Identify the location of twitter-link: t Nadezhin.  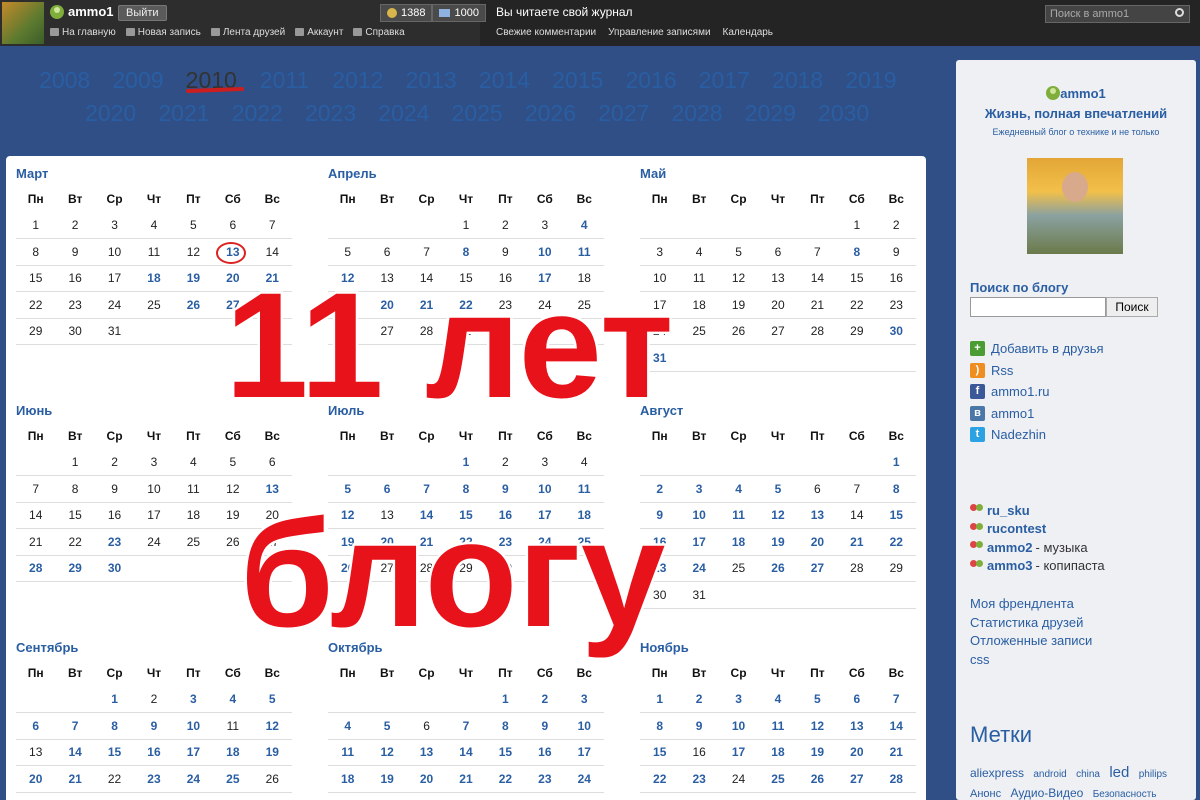
(1037, 435).